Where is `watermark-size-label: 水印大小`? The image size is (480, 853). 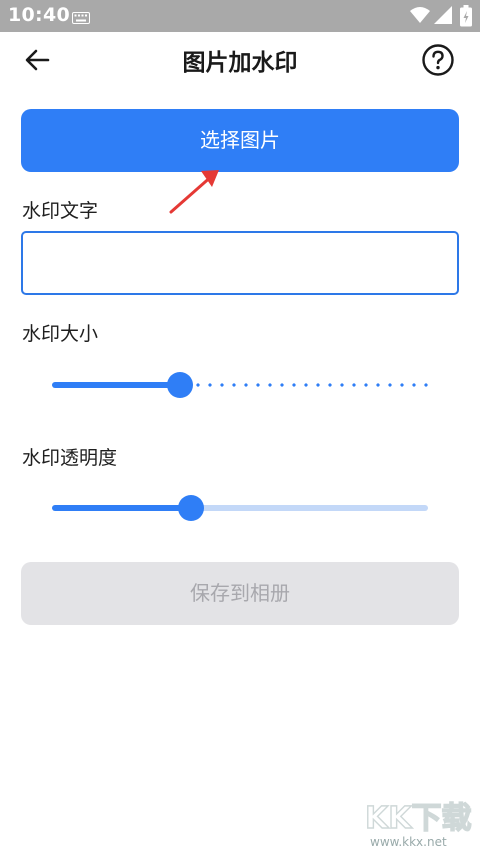
watermark-size-label: 水印大小 is located at coordinates (60, 334).